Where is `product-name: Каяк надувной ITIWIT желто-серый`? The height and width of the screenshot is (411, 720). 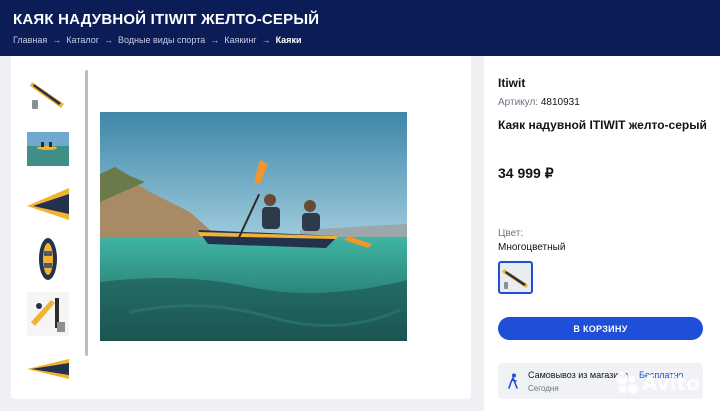 product-name: Каяк надувной ITIWIT желто-серый is located at coordinates (602, 125).